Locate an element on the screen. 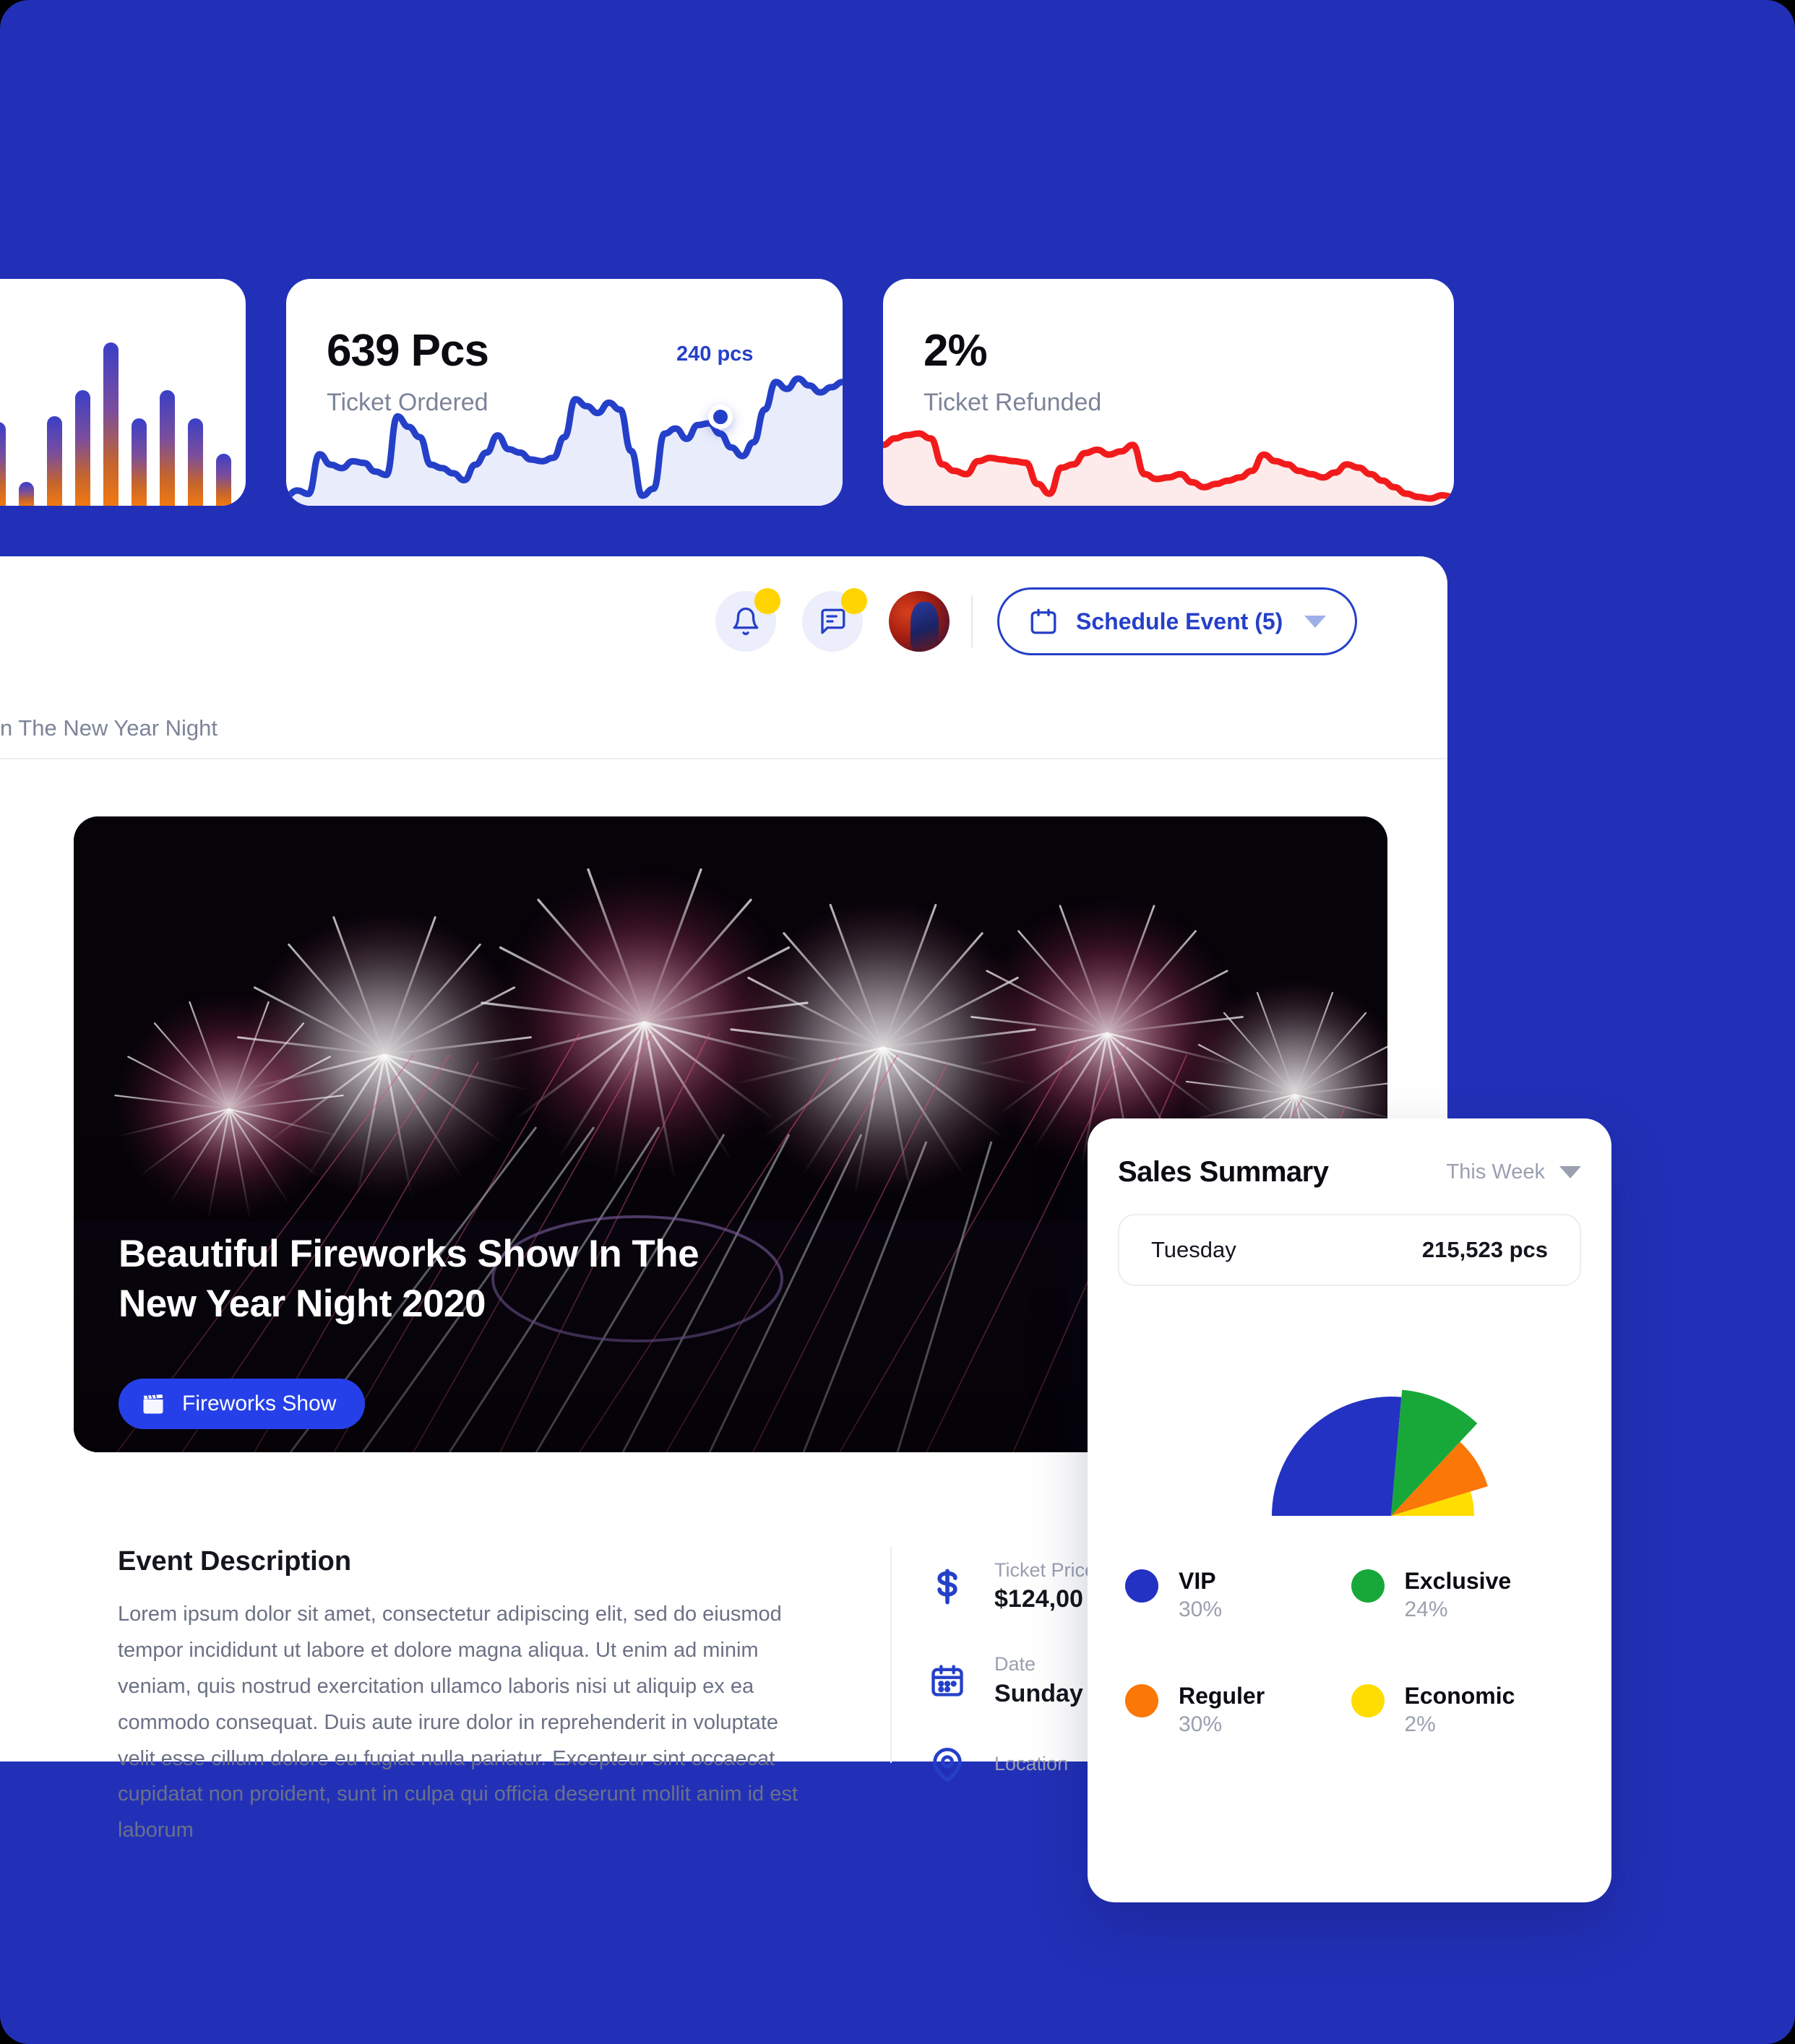 The height and width of the screenshot is (2044, 1795). legend-text: VIP 30% is located at coordinates (1200, 1595).